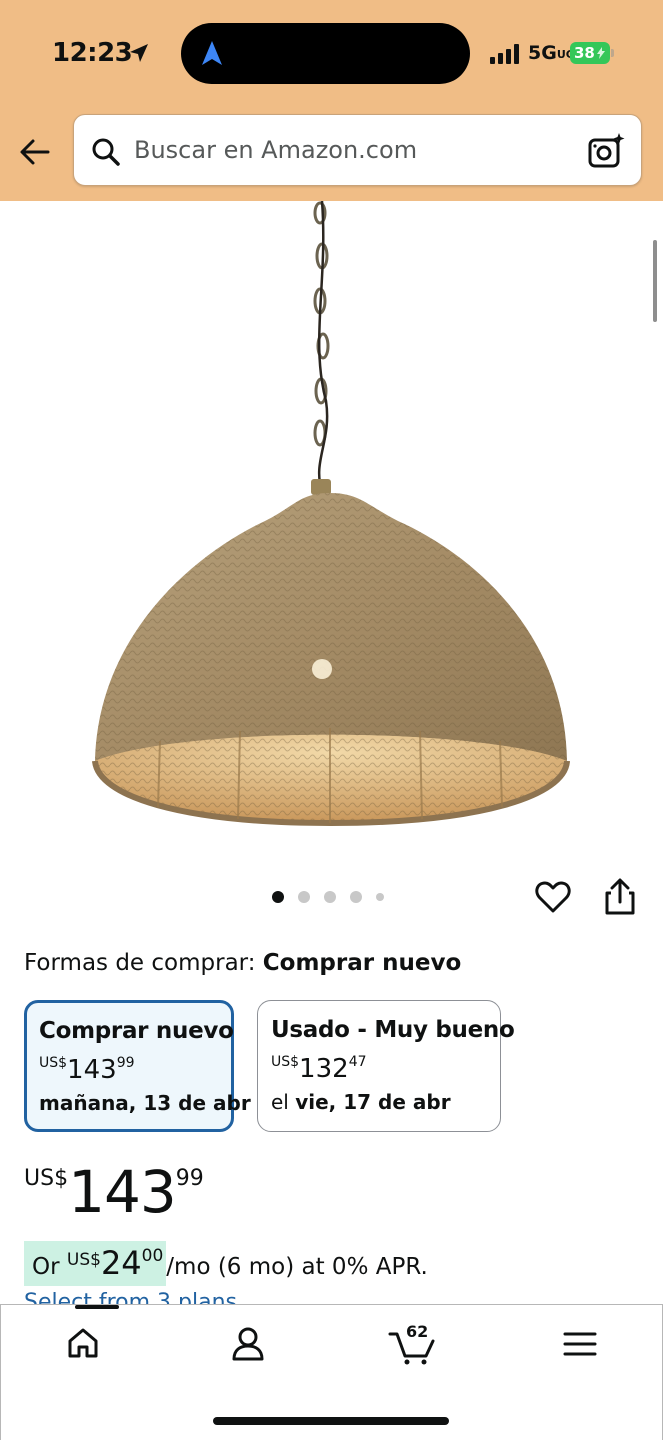  Describe the element at coordinates (189, 1178) in the screenshot. I see `price-fraction: 99` at that location.